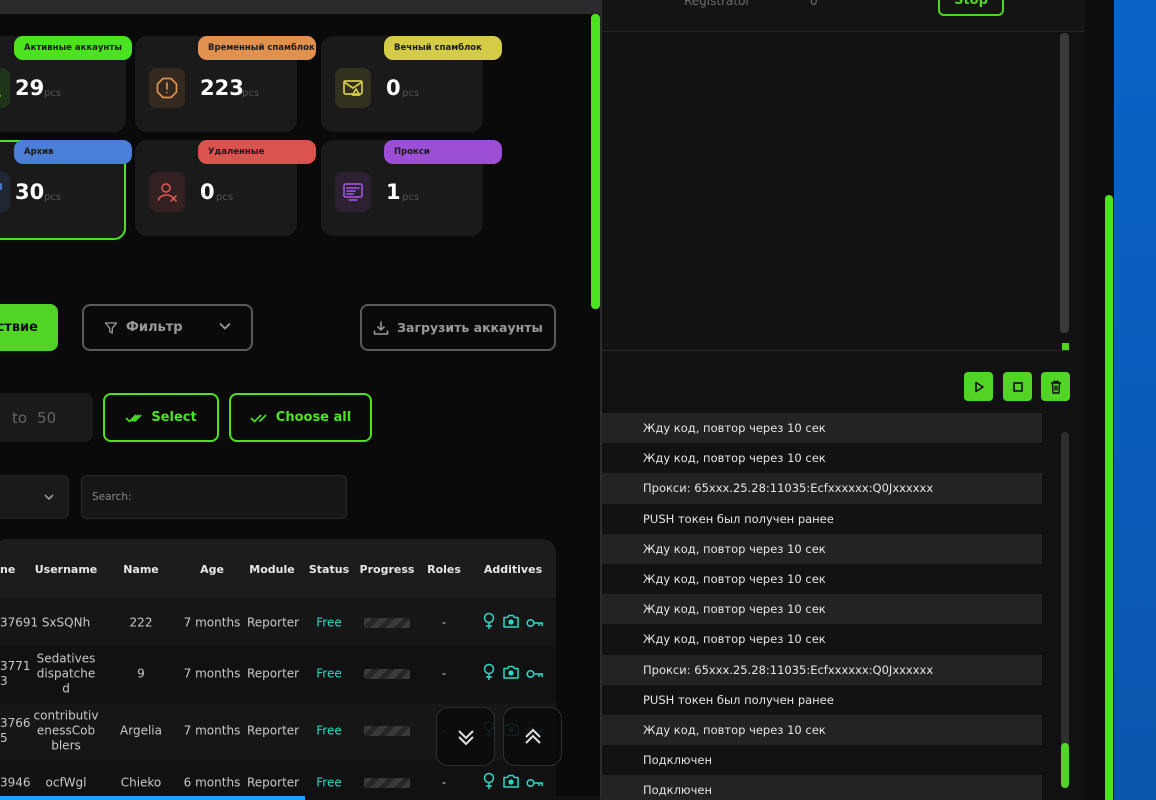 This screenshot has width=1156, height=800. Describe the element at coordinates (66, 673) in the screenshot. I see `table-cell: Sedatives dispatche d` at that location.